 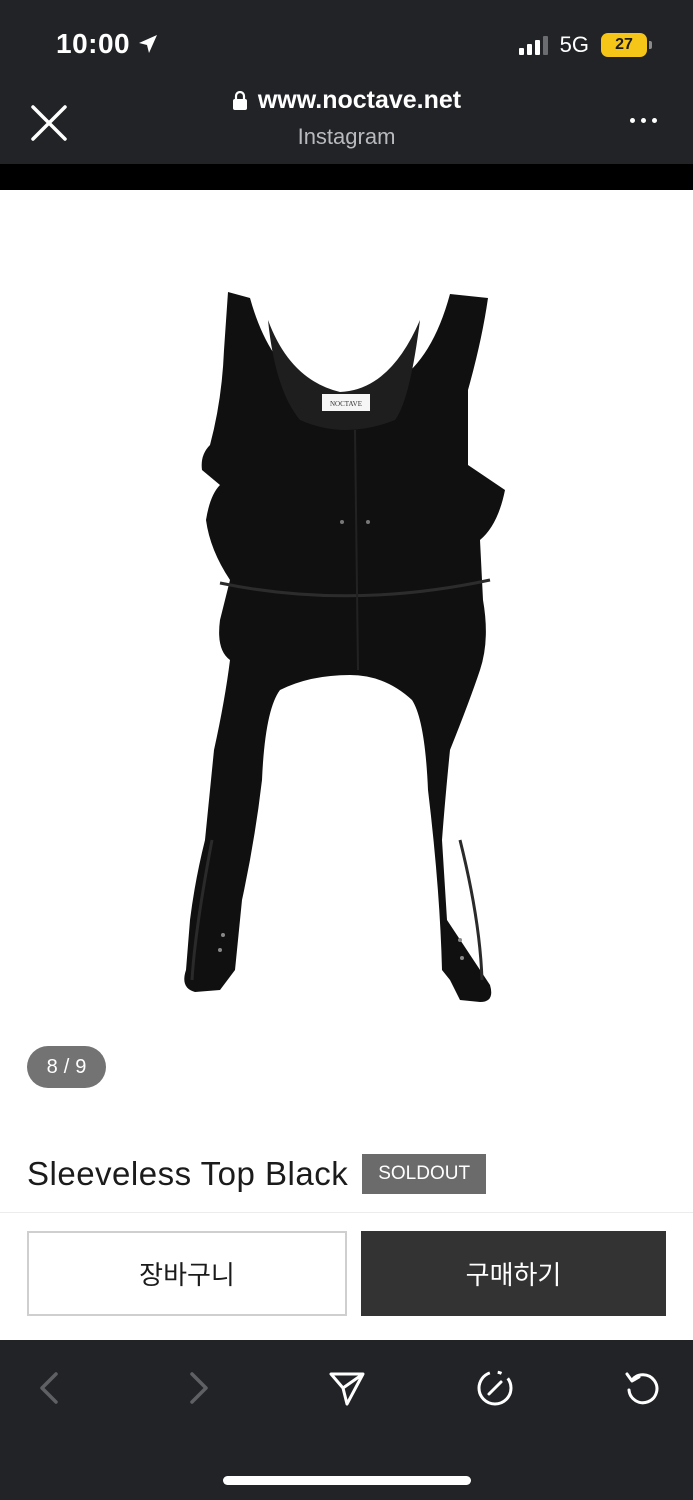 What do you see at coordinates (52, 1066) in the screenshot?
I see `pager-current: 8` at bounding box center [52, 1066].